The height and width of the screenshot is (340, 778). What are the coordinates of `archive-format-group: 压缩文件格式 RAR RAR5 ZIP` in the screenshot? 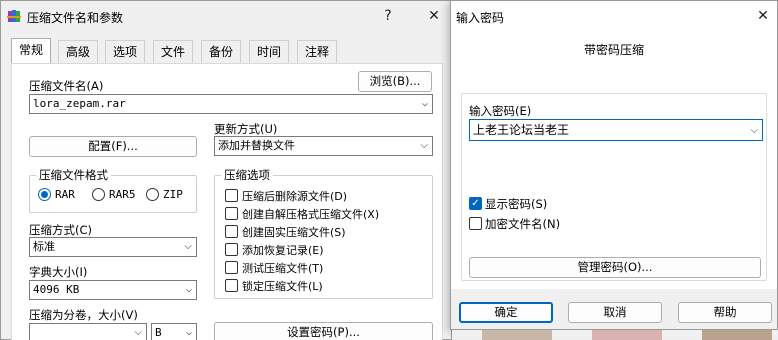 It's located at (113, 190).